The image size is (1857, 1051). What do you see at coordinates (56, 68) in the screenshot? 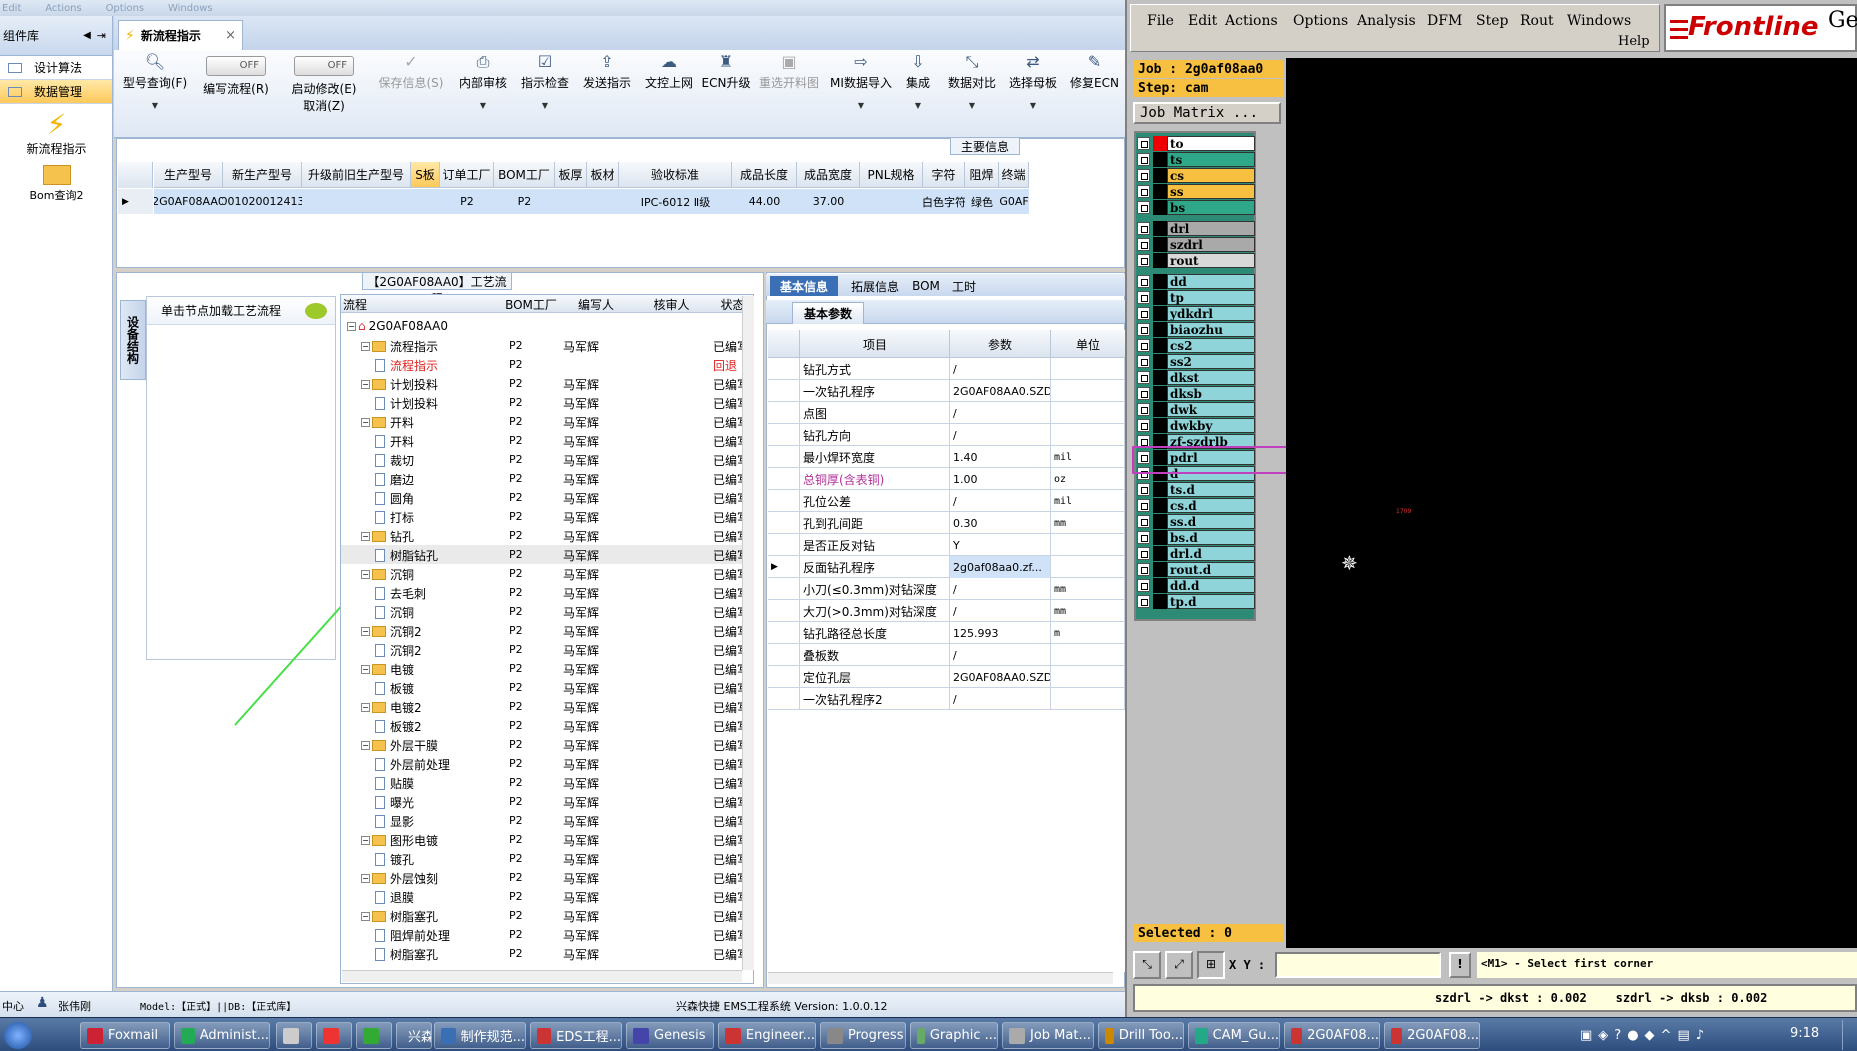
I see `nav-item-design-algorithm: 设计算法` at bounding box center [56, 68].